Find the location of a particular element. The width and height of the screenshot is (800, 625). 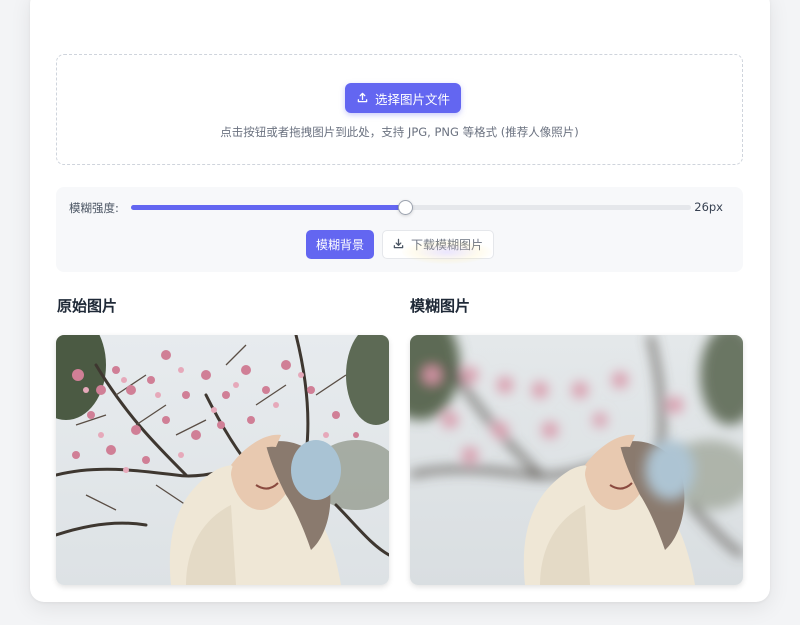

blur-background-button: 模糊背景 is located at coordinates (340, 244).